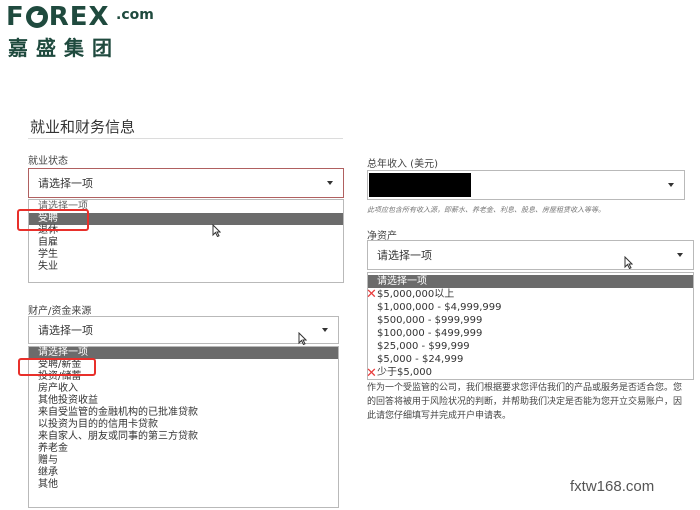 The image size is (700, 510). Describe the element at coordinates (530, 346) in the screenshot. I see `dropdown-option: $25,000 - $99,999` at that location.